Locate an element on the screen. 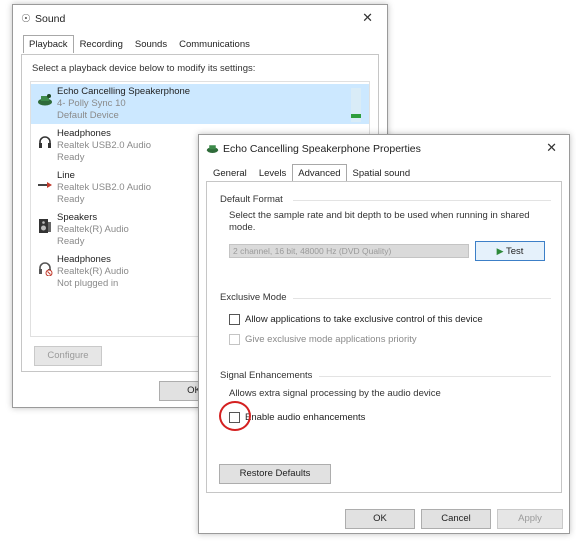 The height and width of the screenshot is (547, 576). exclusive-priority-checkbox is located at coordinates (234, 339).